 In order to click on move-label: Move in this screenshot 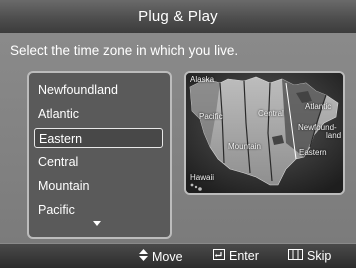, I will do `click(167, 256)`.